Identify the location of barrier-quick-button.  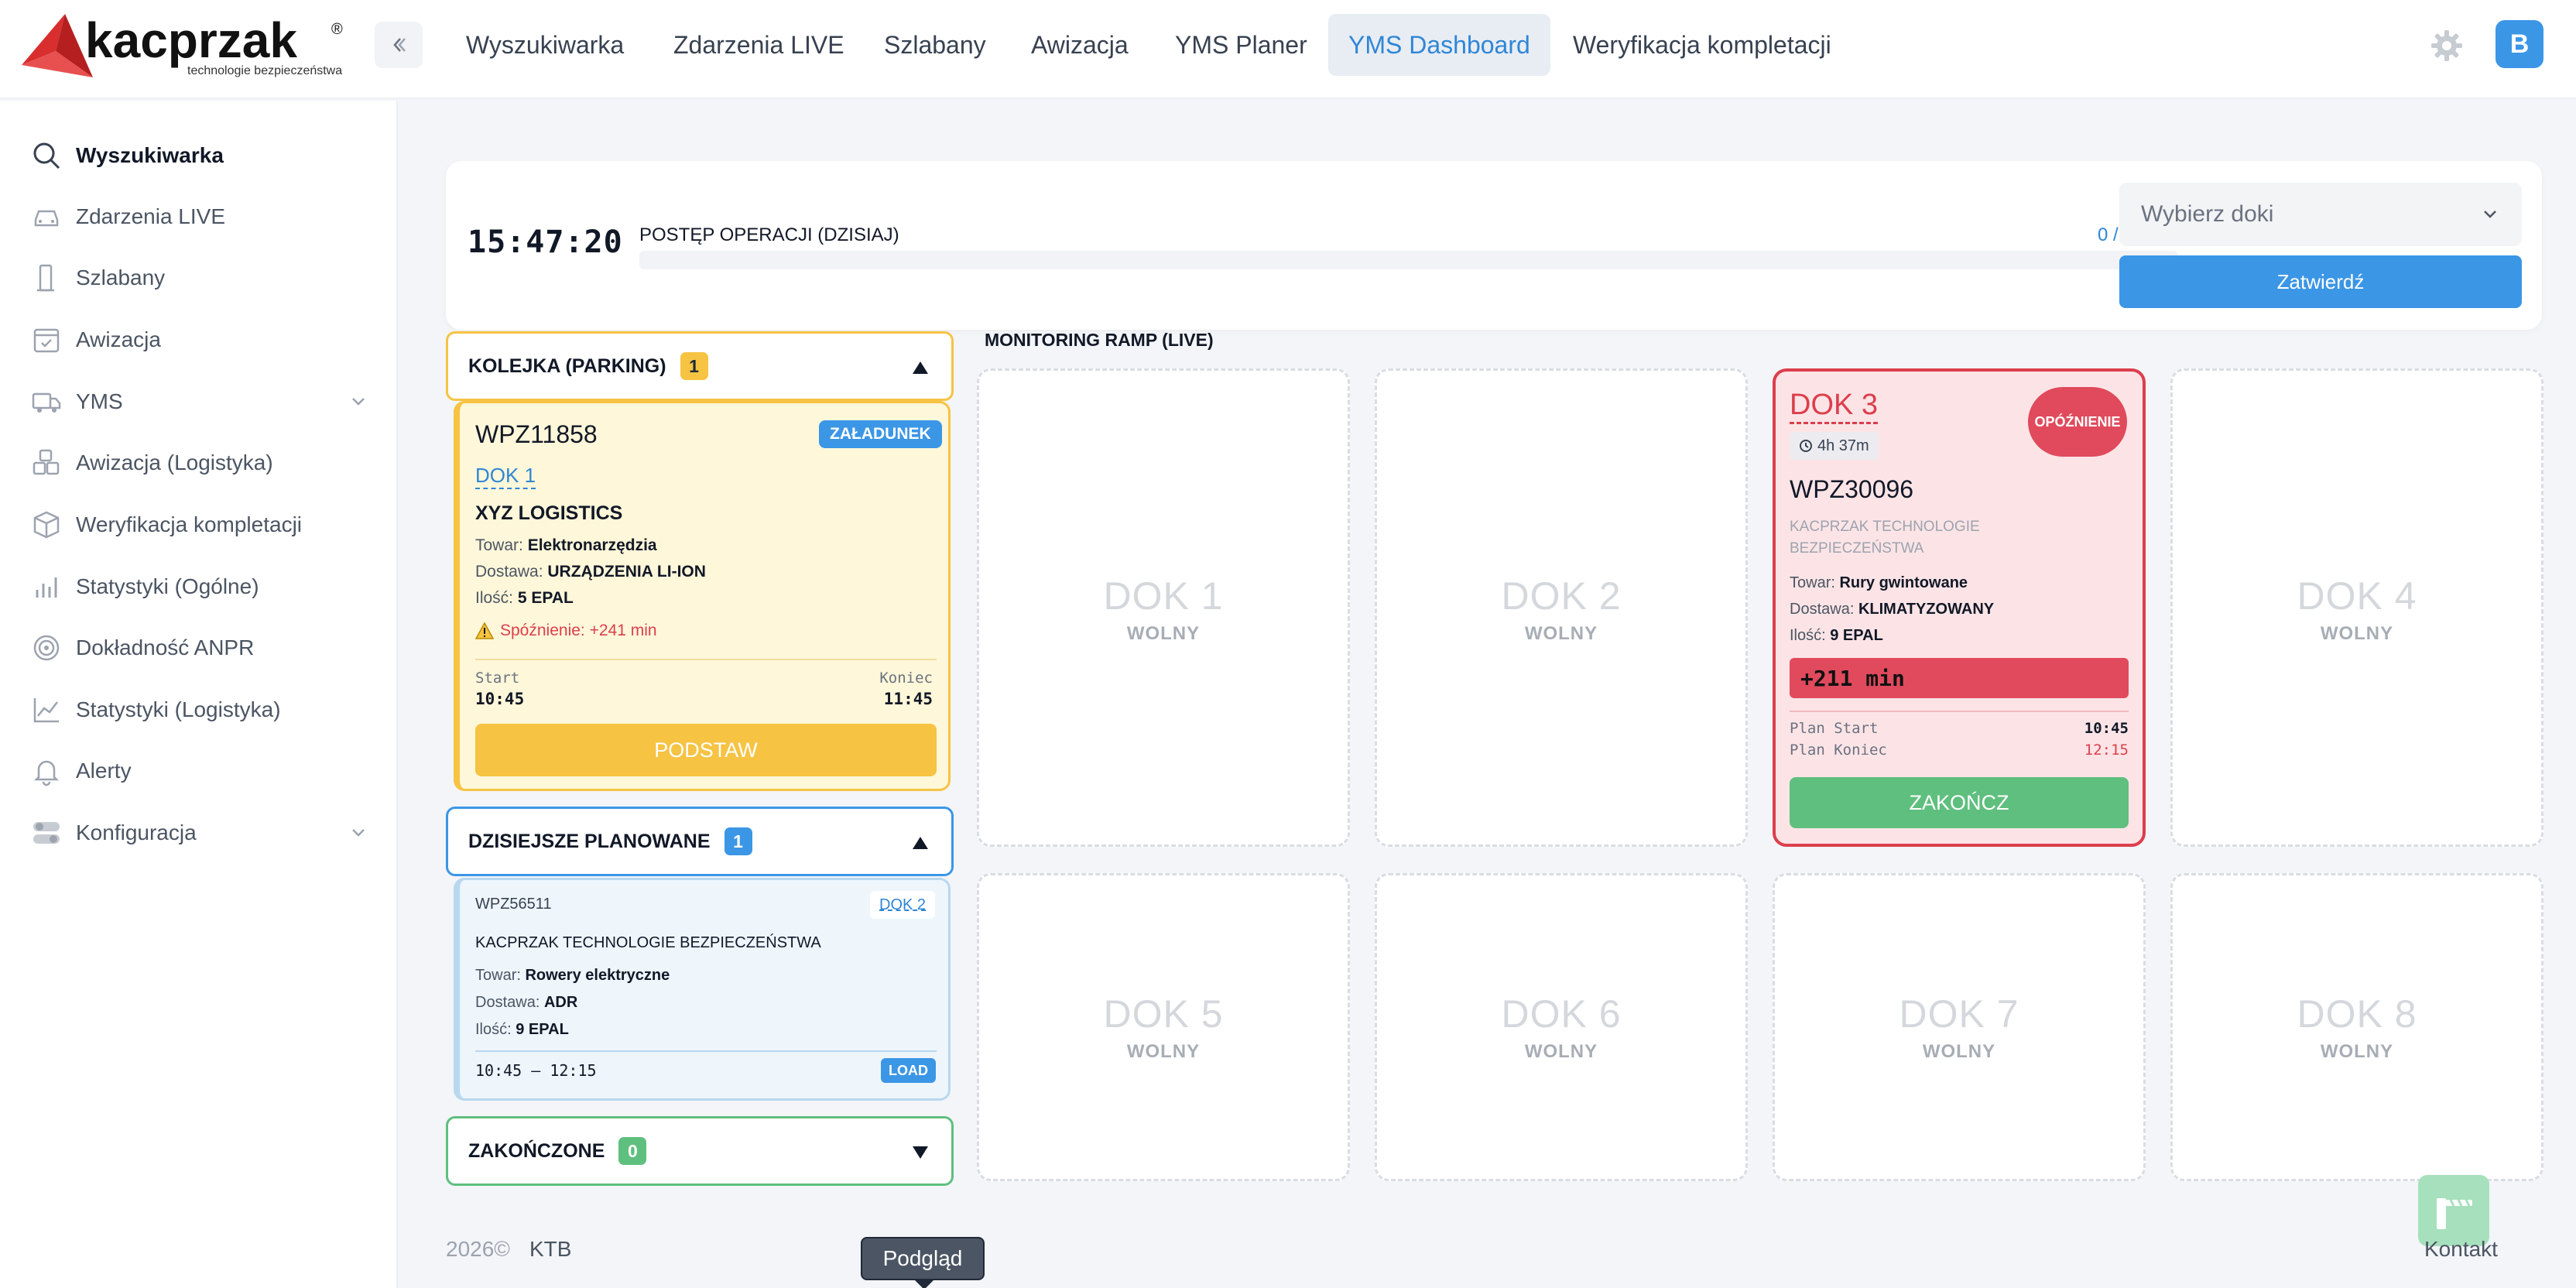
(2453, 1210).